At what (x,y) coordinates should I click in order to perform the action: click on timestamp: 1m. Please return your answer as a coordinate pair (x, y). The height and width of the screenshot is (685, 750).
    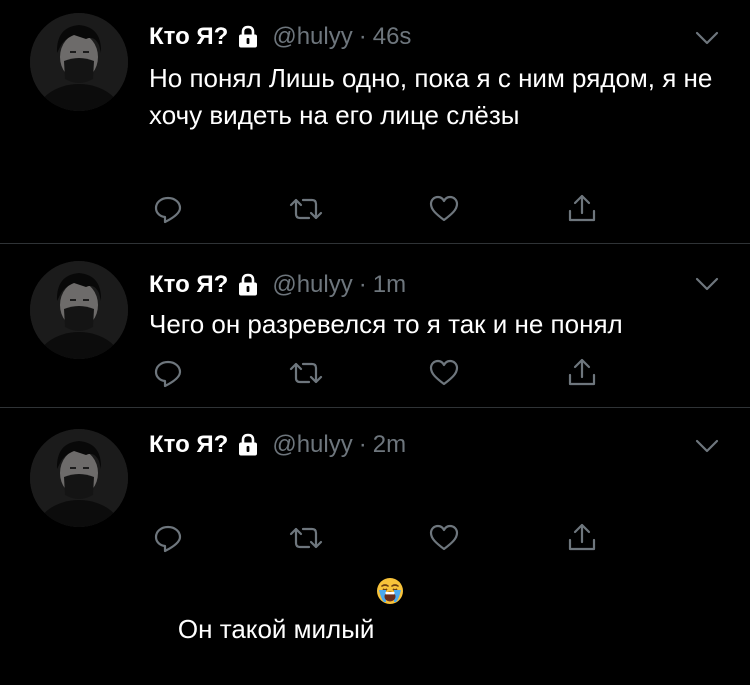
    Looking at the image, I should click on (389, 285).